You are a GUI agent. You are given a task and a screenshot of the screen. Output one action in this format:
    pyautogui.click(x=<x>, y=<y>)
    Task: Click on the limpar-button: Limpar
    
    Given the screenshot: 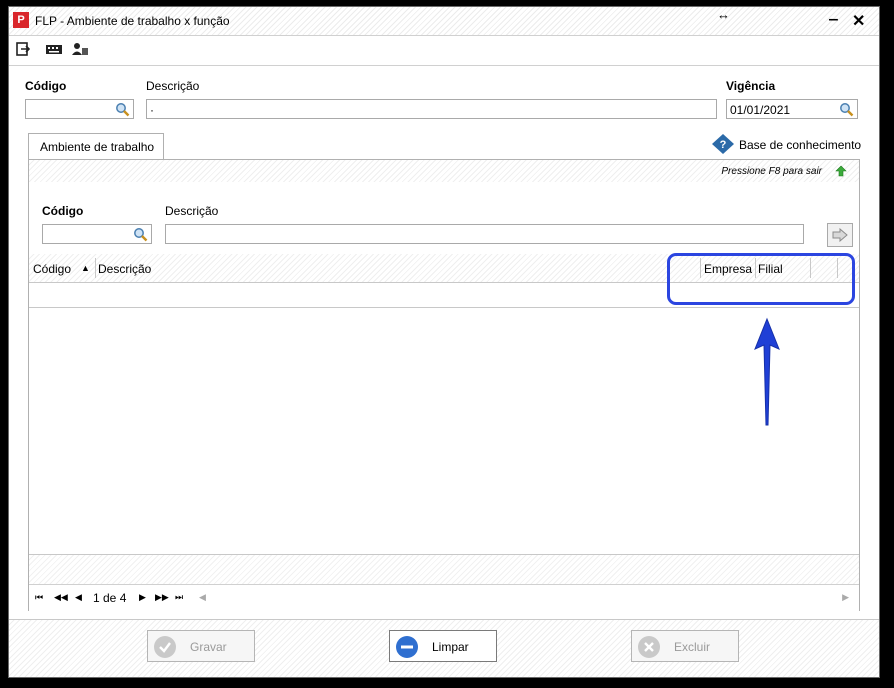 What is the action you would take?
    pyautogui.click(x=443, y=646)
    